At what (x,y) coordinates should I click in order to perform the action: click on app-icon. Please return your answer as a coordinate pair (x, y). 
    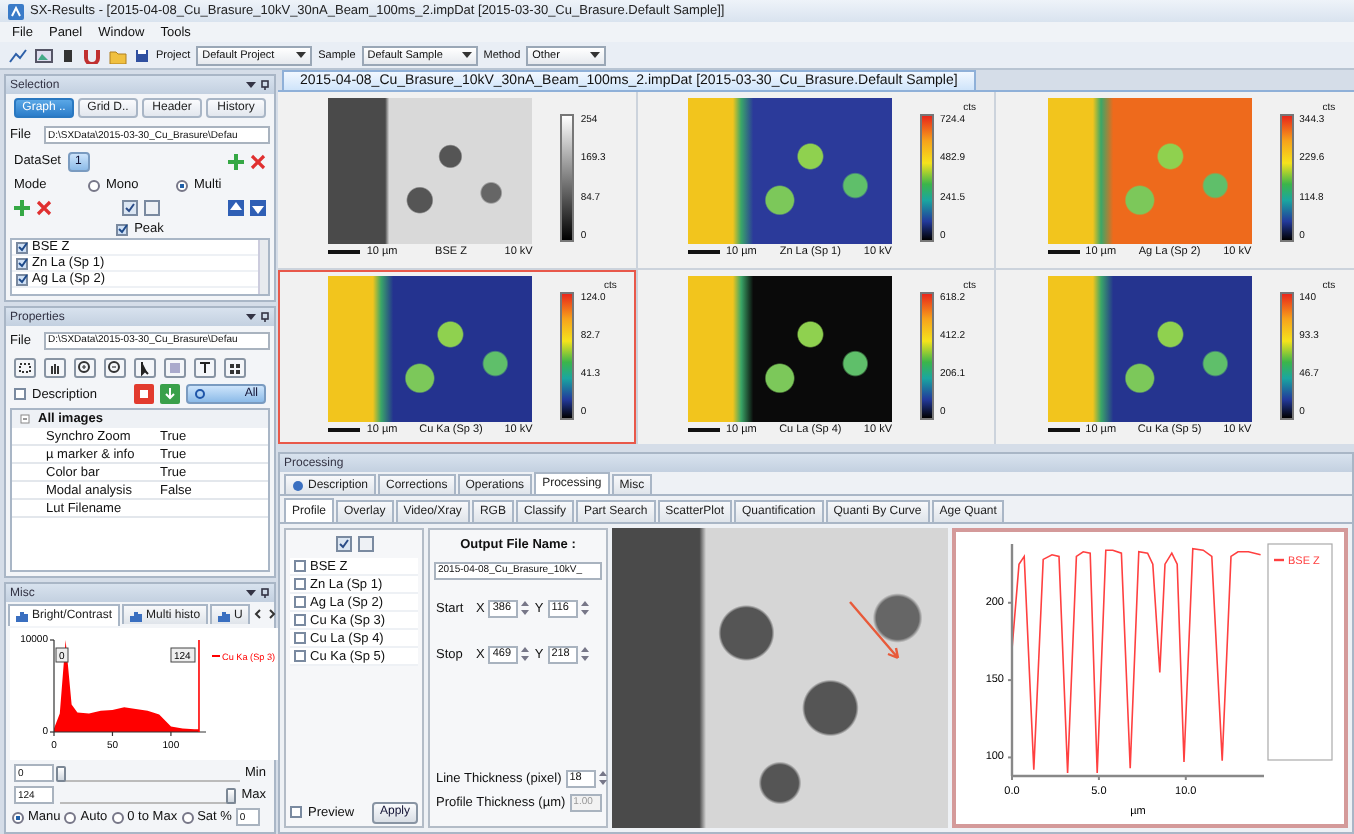
    Looking at the image, I should click on (16, 11).